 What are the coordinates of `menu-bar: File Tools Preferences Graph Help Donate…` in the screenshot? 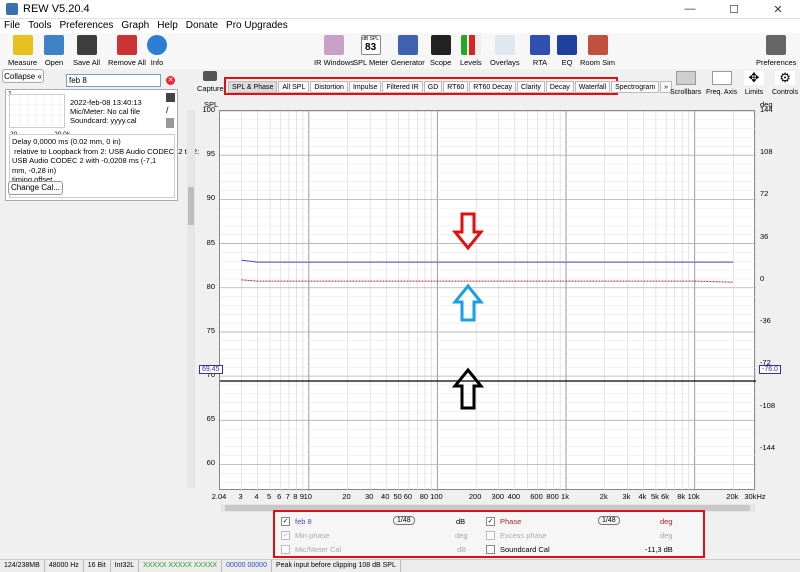 It's located at (400, 26).